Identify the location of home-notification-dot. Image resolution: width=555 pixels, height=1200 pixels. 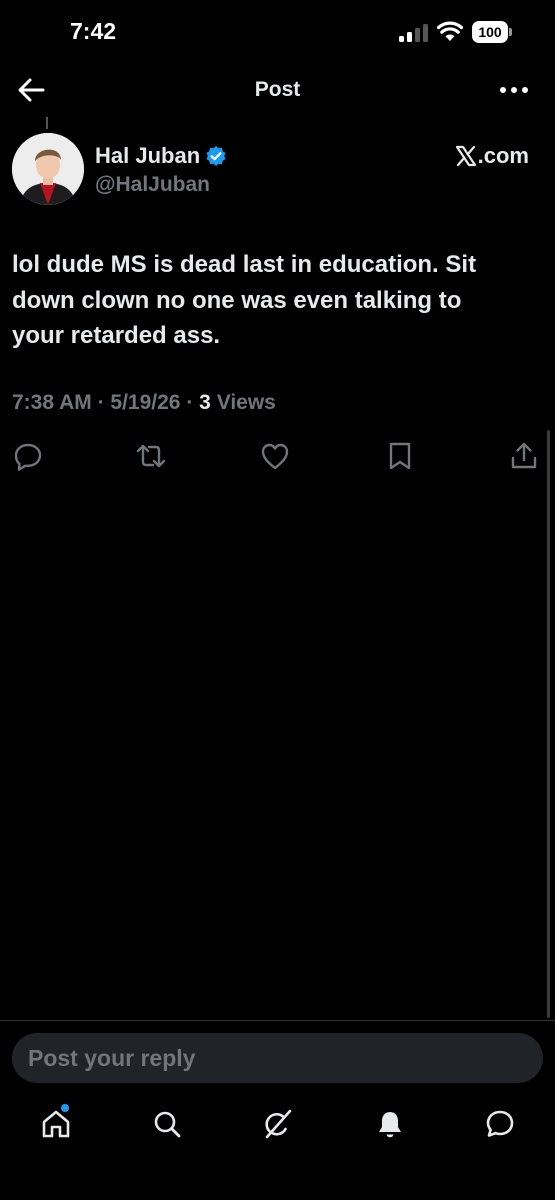
(65, 1108).